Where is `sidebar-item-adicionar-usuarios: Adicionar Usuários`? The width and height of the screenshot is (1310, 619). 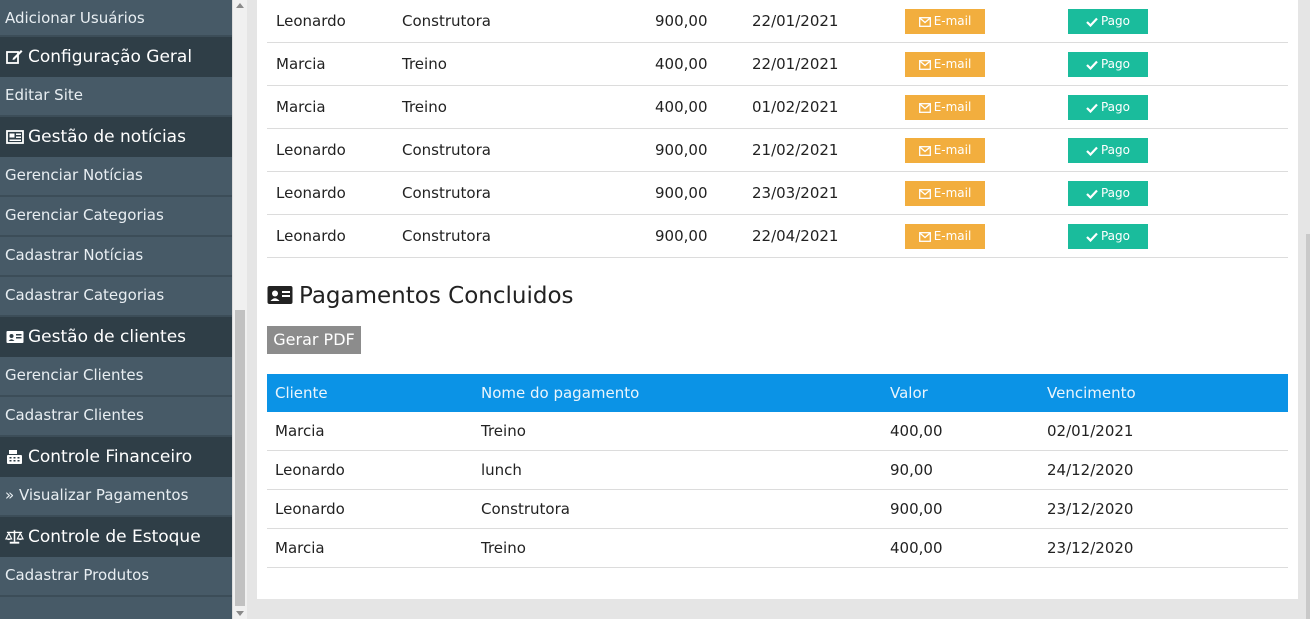
sidebar-item-adicionar-usuarios: Adicionar Usuários is located at coordinates (116, 18).